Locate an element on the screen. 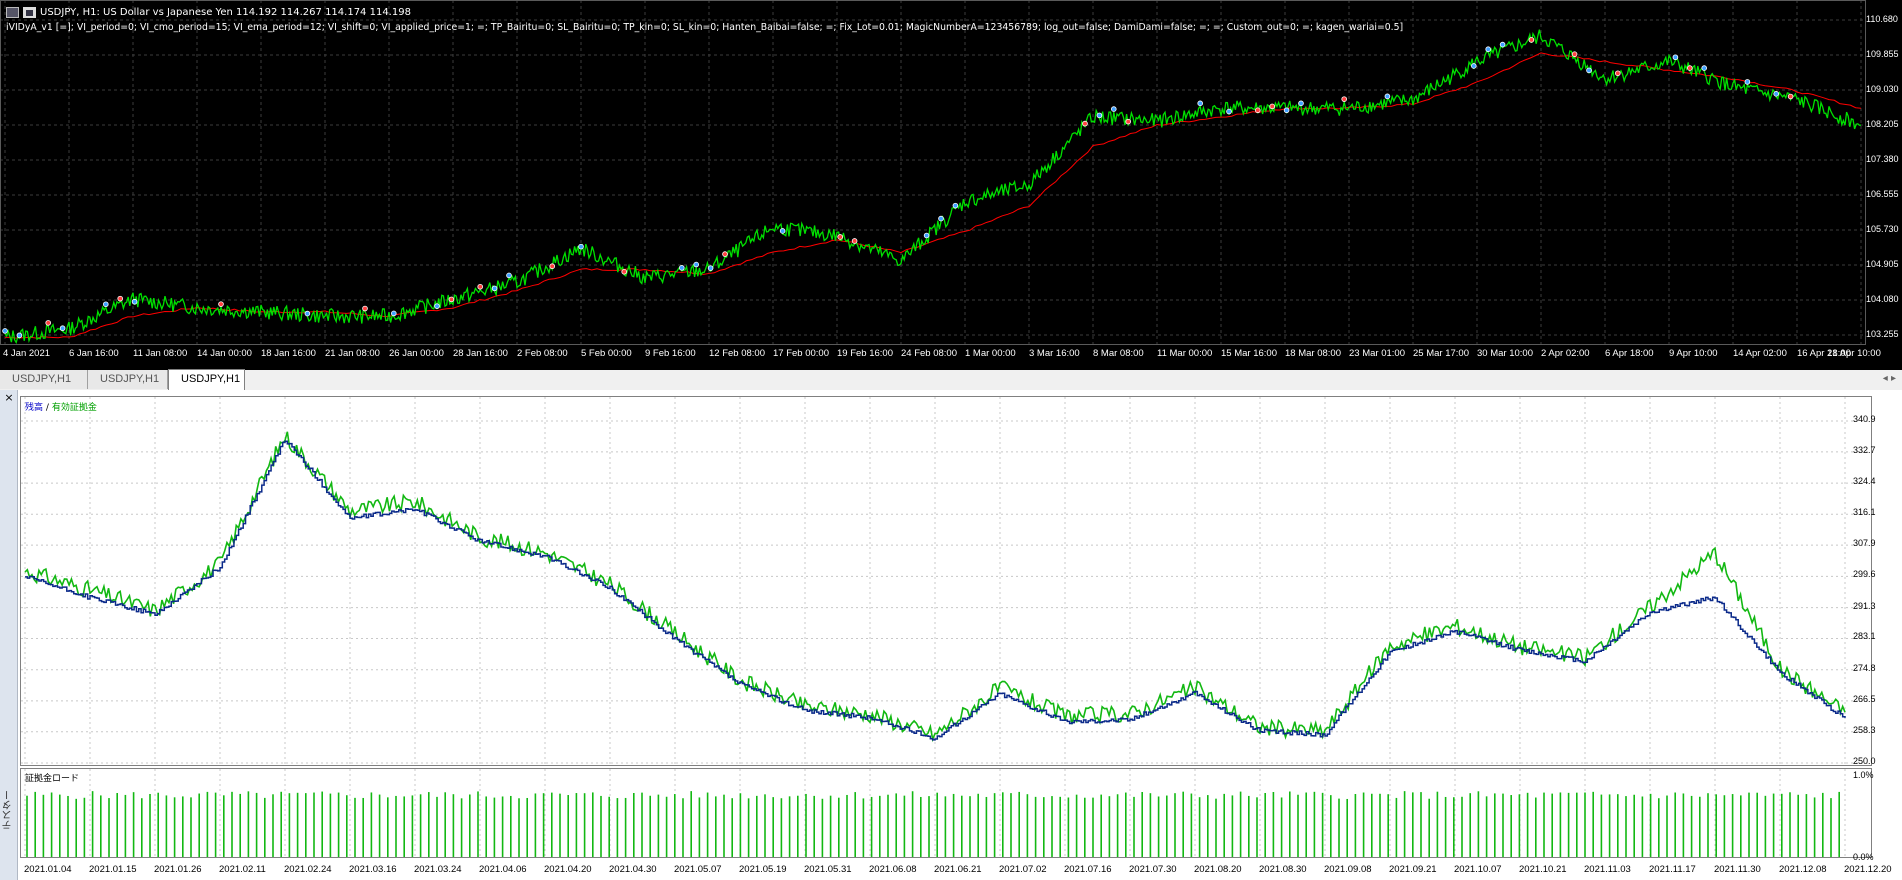 The image size is (1902, 880). price-tick-label: 104.905 is located at coordinates (1882, 264).